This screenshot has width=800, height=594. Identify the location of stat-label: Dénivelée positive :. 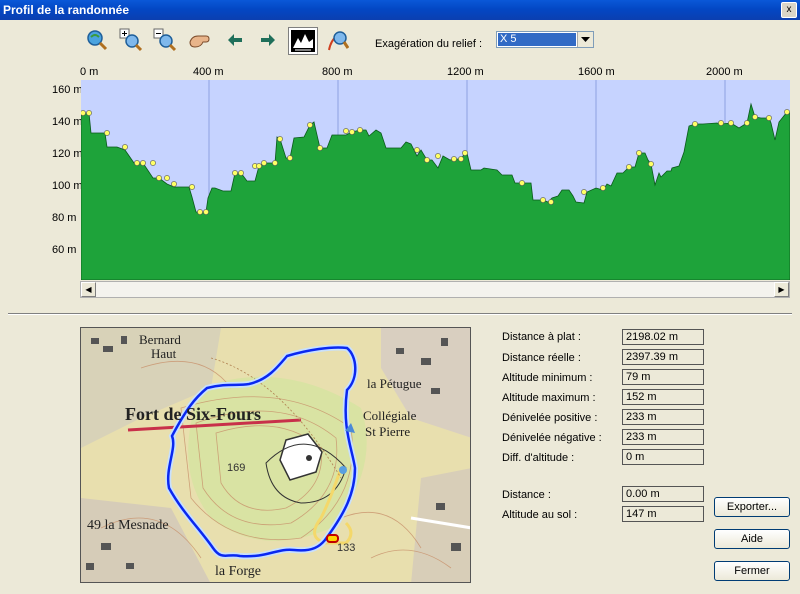
(550, 418).